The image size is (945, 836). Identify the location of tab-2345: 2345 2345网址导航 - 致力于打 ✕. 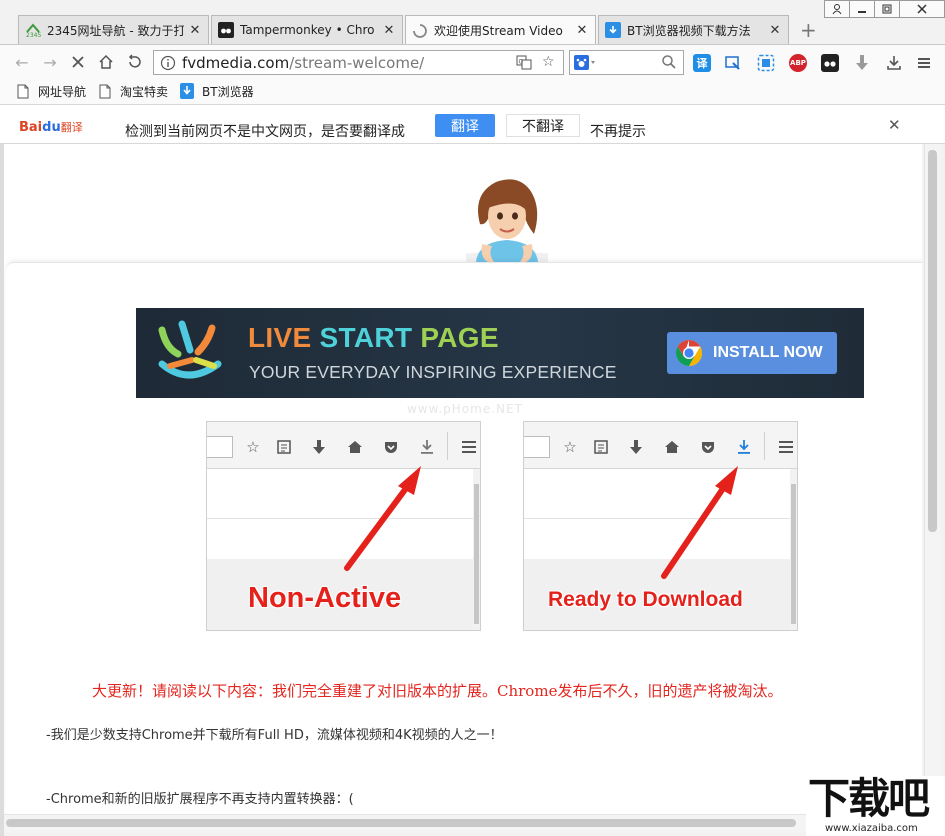
(113, 29).